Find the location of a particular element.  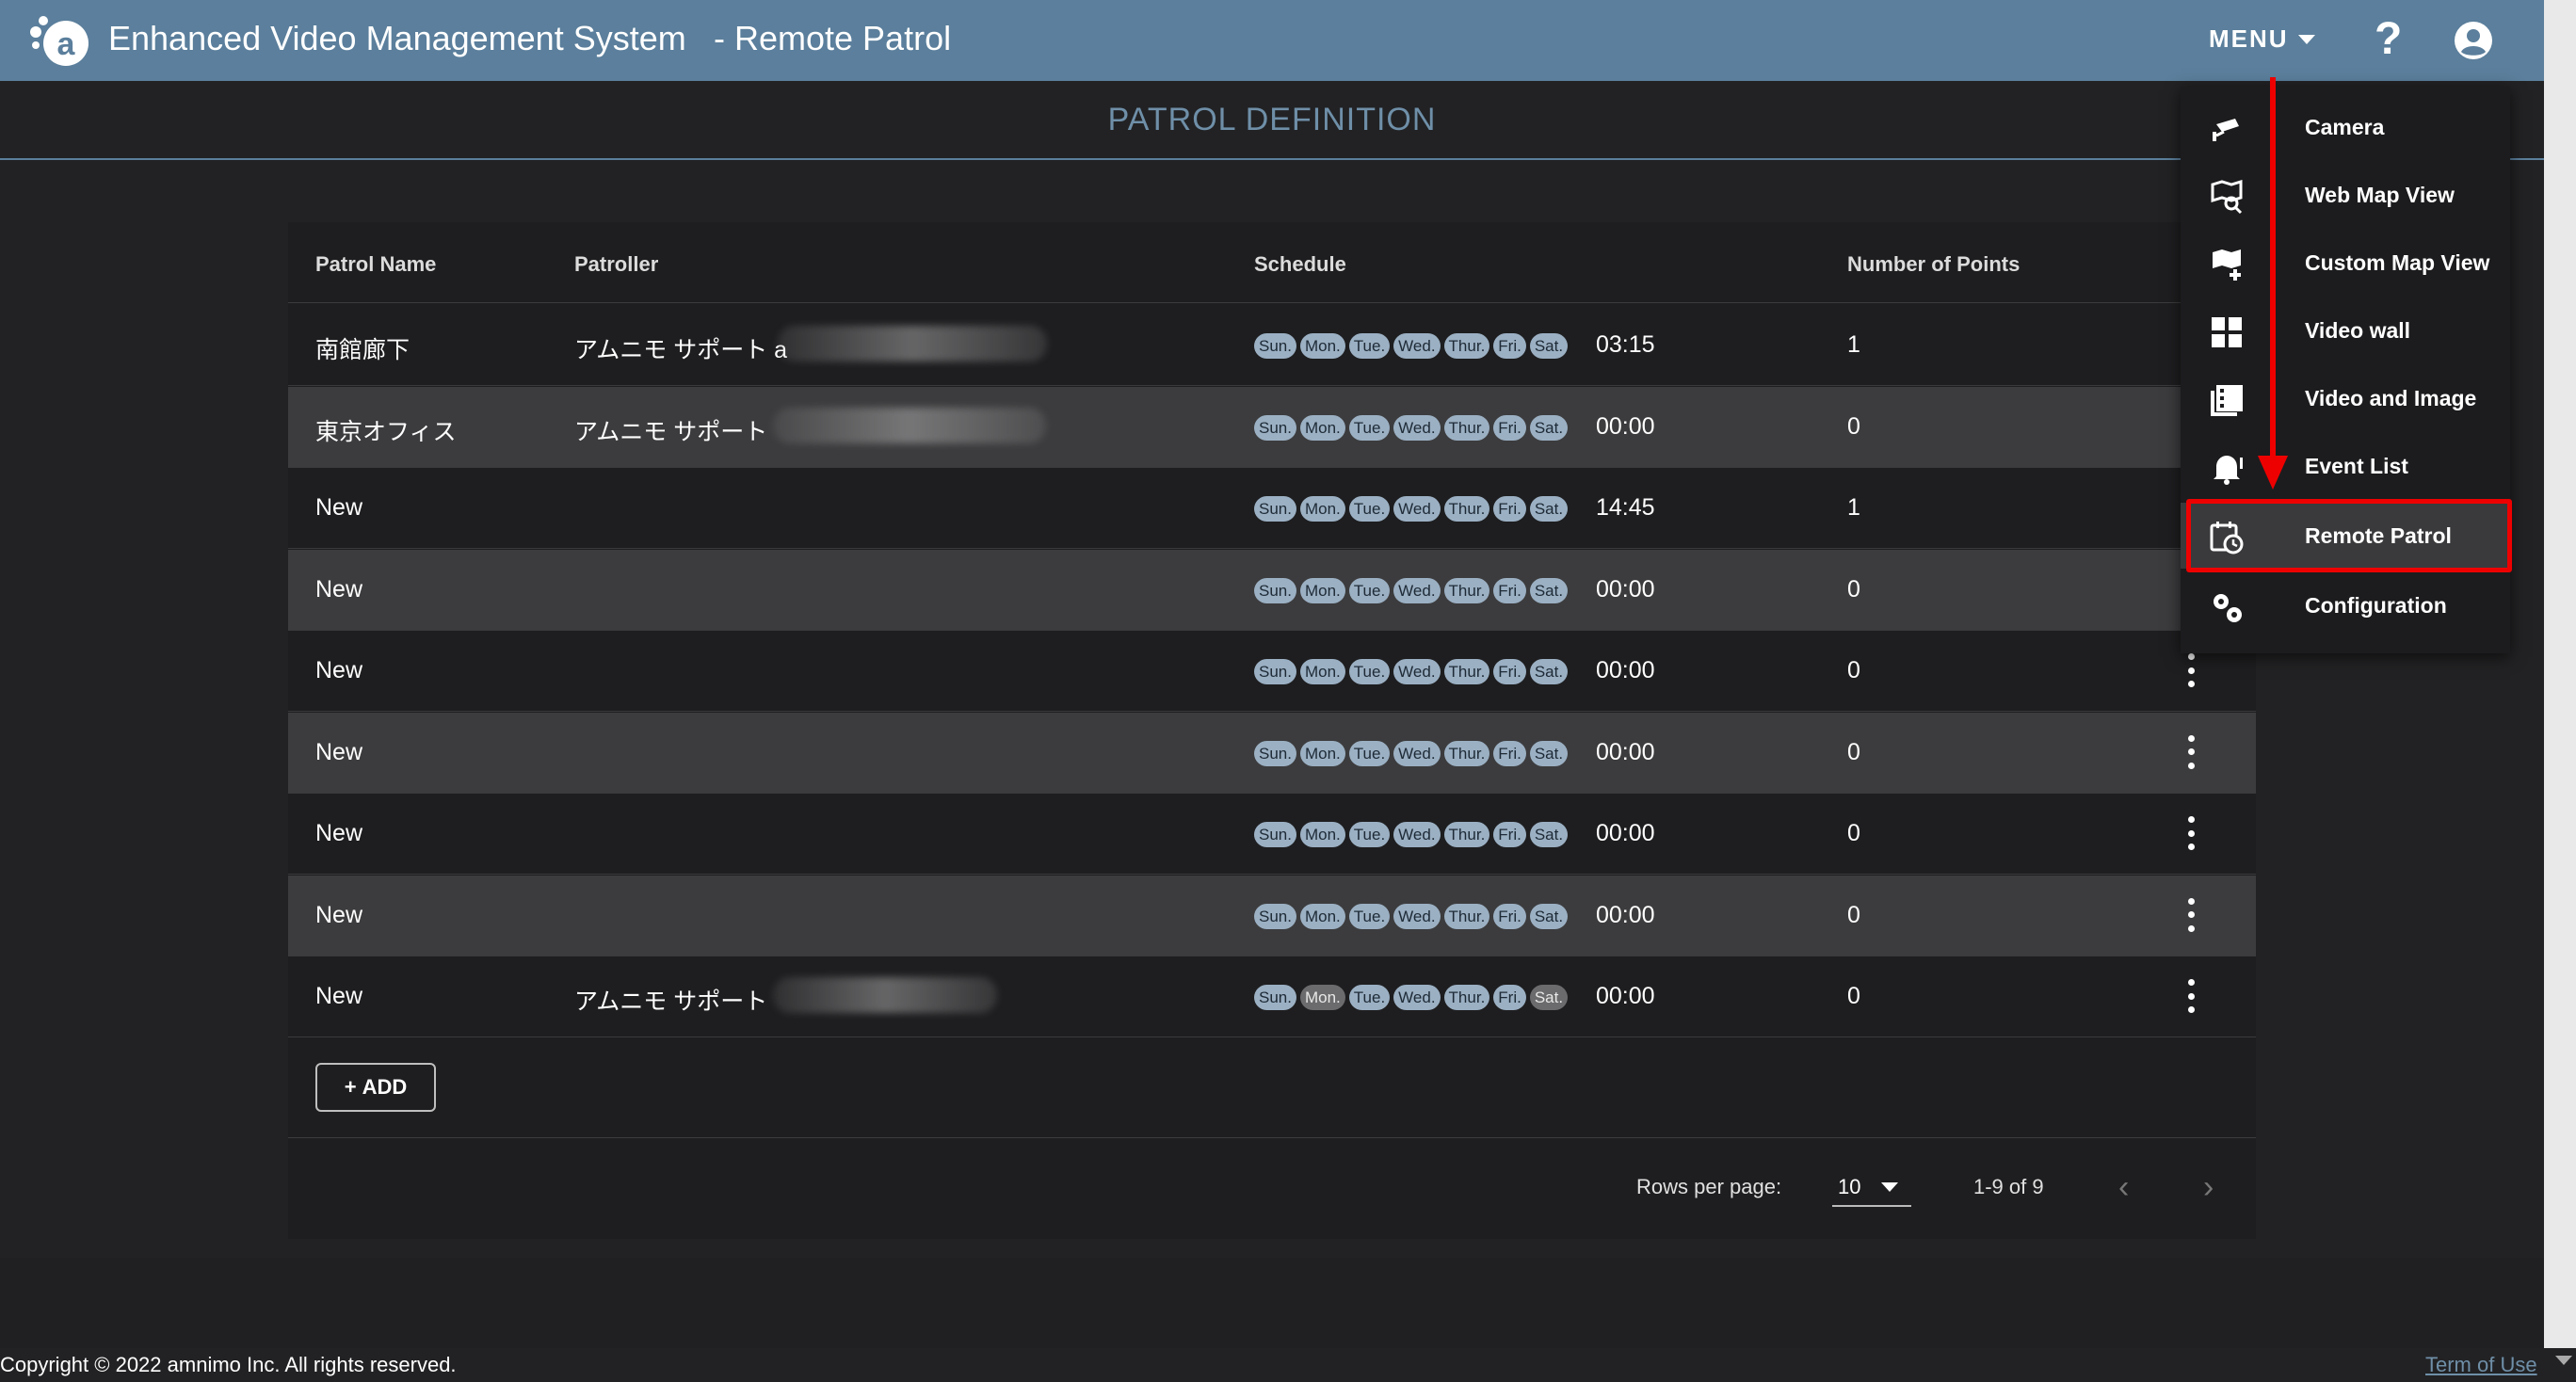

help-icon: ? is located at coordinates (2388, 39).